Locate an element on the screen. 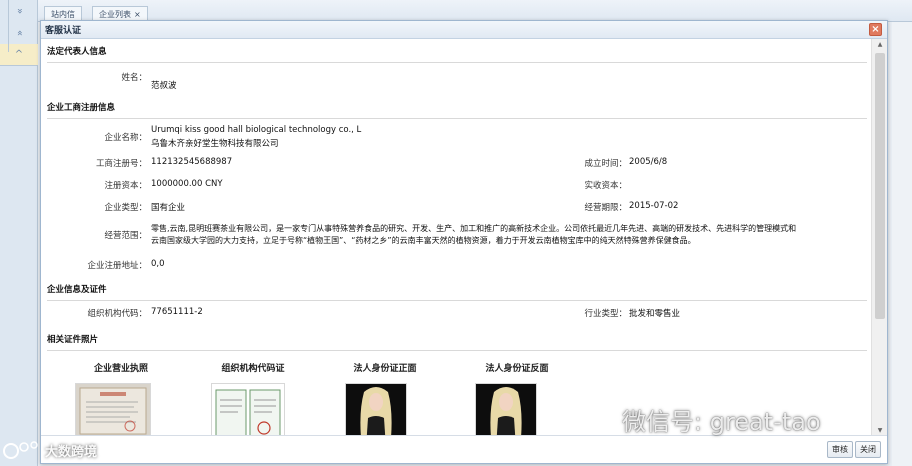  close-button: 关闭 is located at coordinates (868, 449).